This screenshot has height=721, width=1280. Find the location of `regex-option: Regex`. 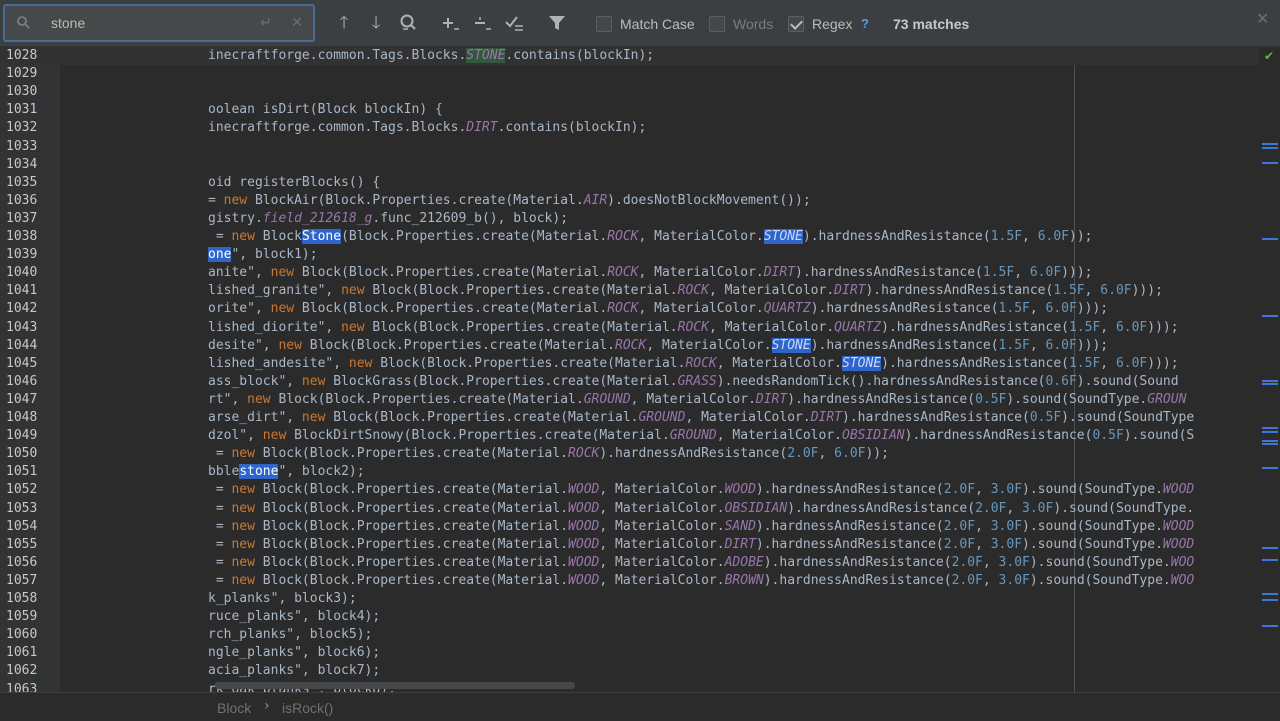

regex-option: Regex is located at coordinates (820, 24).